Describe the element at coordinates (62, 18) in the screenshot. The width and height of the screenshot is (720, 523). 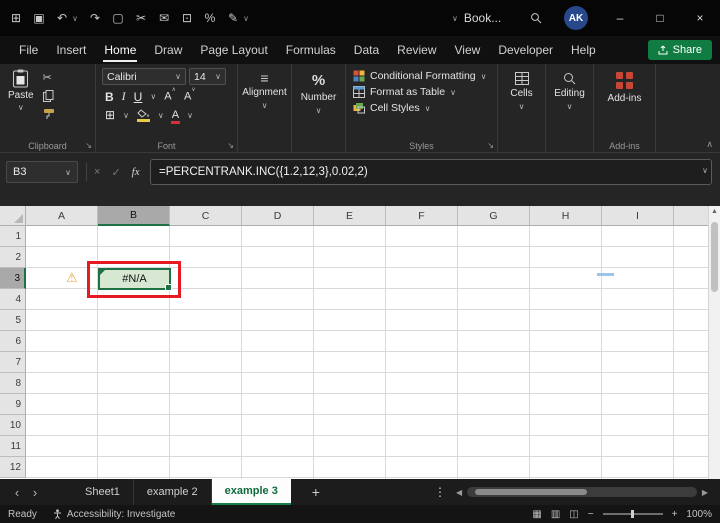
I see `undo-icon: ↶` at that location.